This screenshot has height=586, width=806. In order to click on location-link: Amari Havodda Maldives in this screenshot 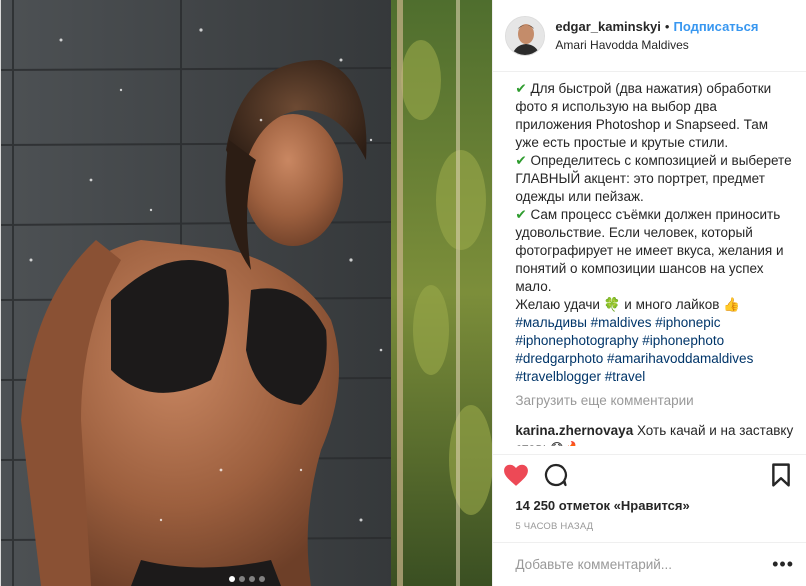, I will do `click(656, 45)`.